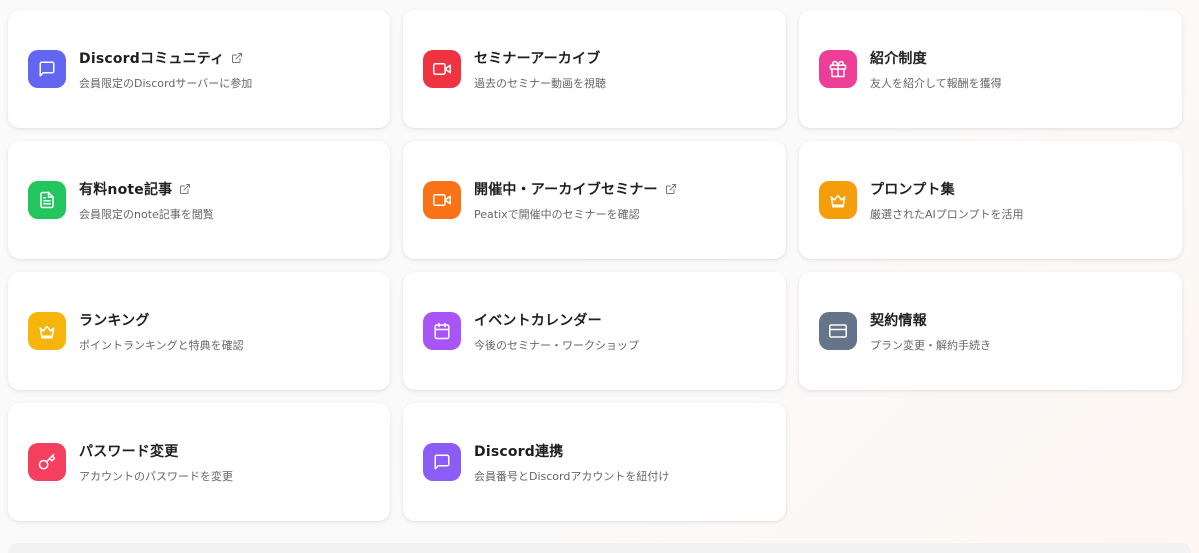 The image size is (1199, 553). I want to click on card-title: イベントカレンダー, so click(538, 320).